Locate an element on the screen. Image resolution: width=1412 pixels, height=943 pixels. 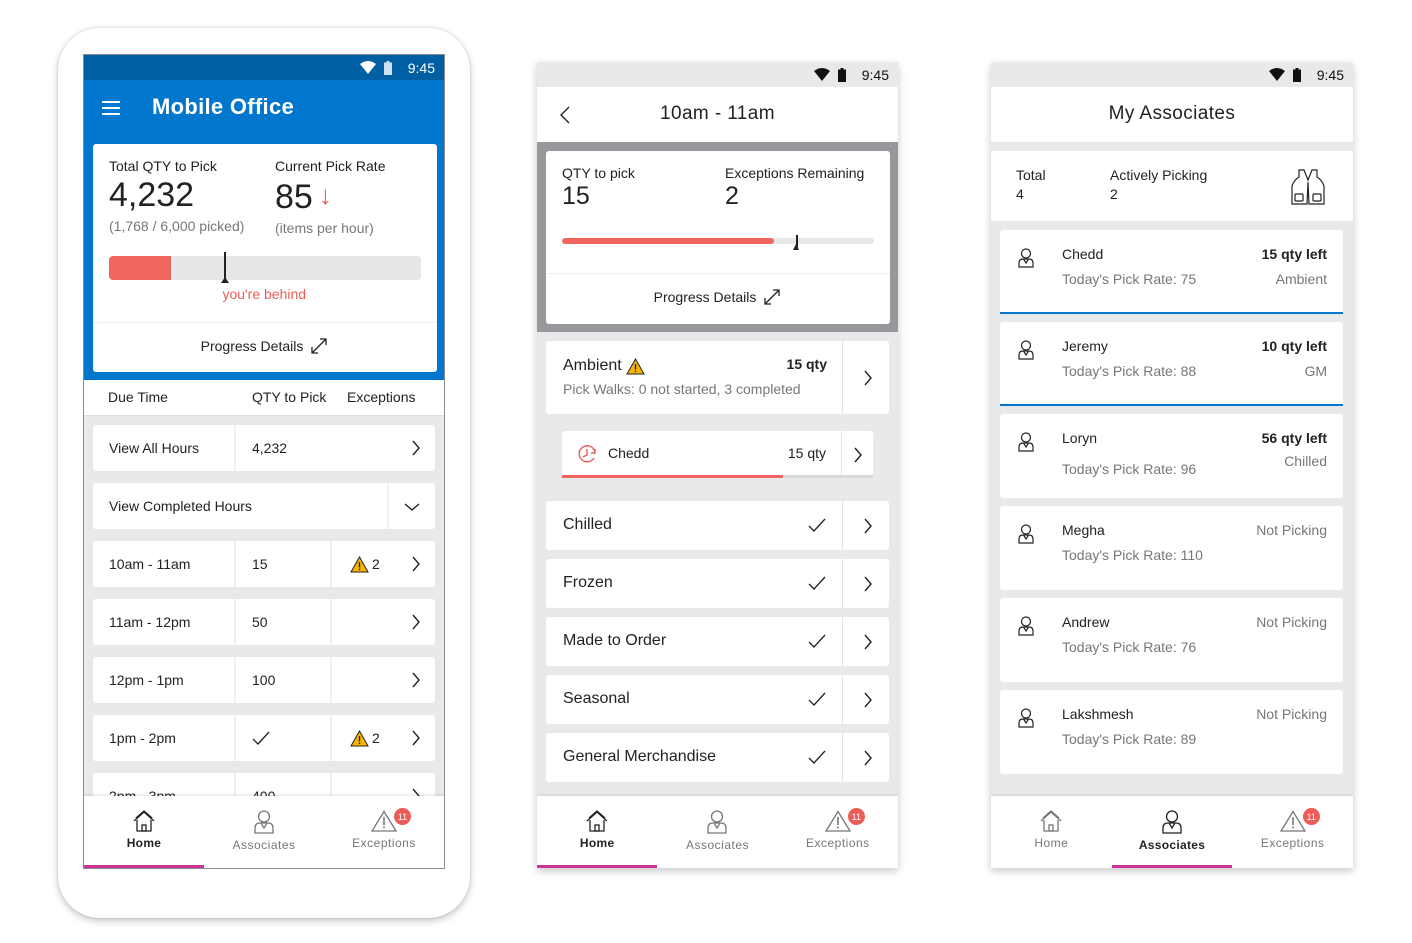
hour-qty: 15 is located at coordinates (284, 564).